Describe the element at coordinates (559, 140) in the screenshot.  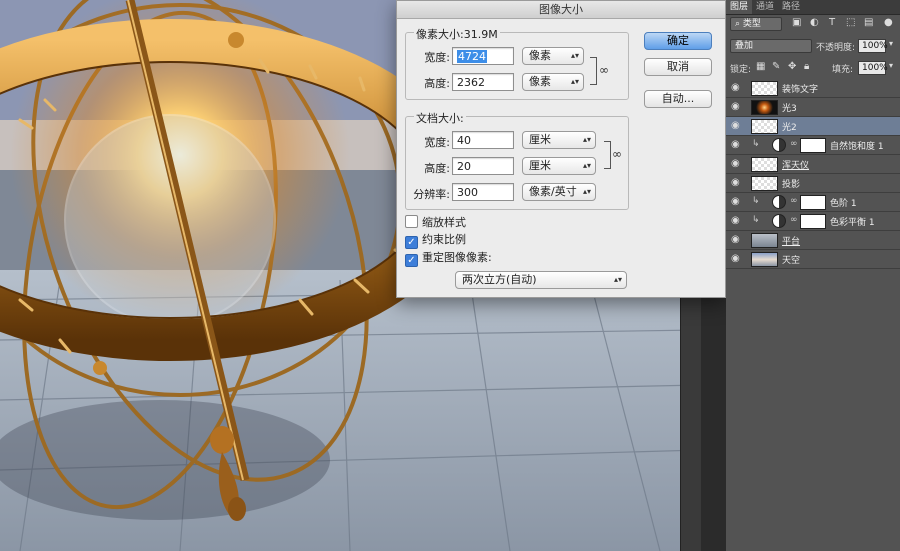
I see `doc-width-unit-select: 厘米 ▴▾` at that location.